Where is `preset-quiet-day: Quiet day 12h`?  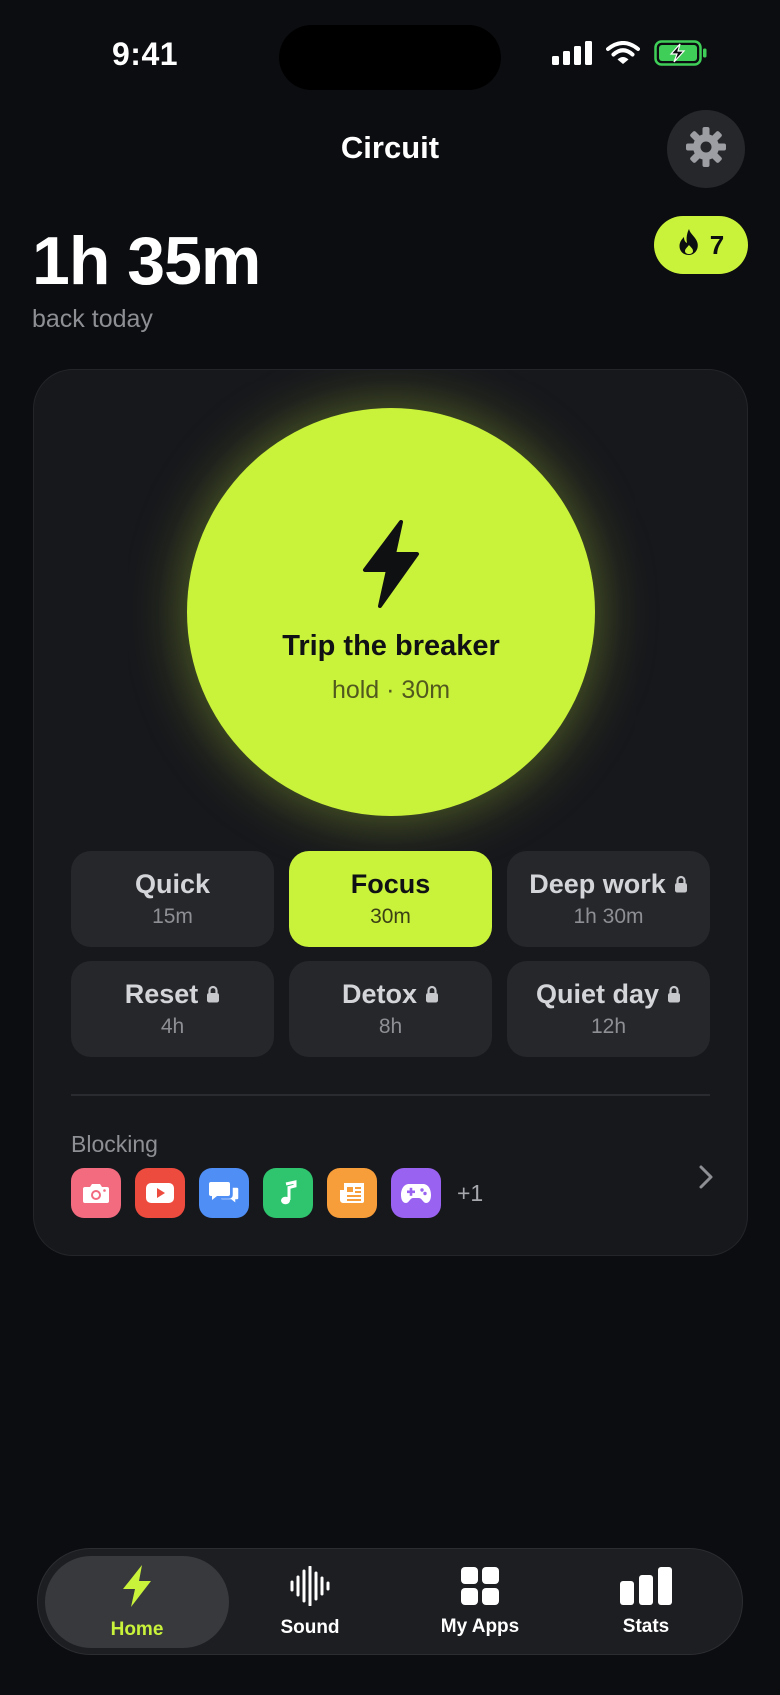
preset-quiet-day: Quiet day 12h is located at coordinates (608, 1009).